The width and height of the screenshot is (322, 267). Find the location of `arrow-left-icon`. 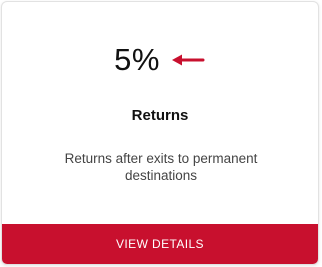

arrow-left-icon is located at coordinates (188, 60).